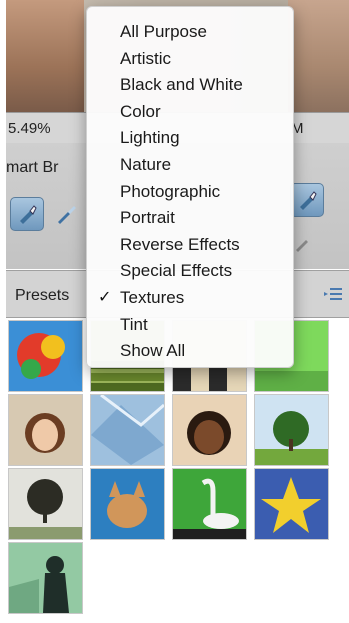 This screenshot has width=349, height=623. Describe the element at coordinates (302, 246) in the screenshot. I see `brush-subtract-icon` at that location.